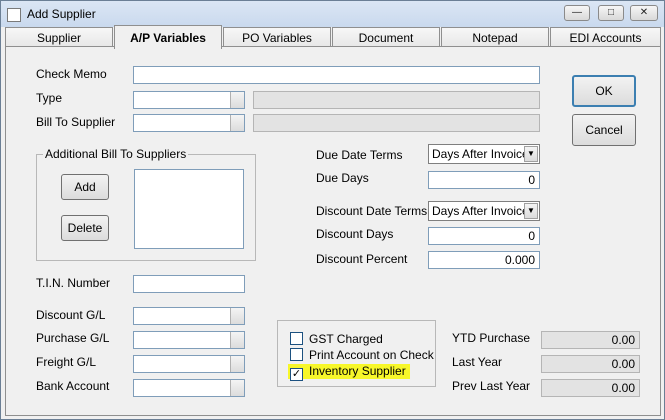 Image resolution: width=665 pixels, height=420 pixels. I want to click on due-date-terms-arrow-icon: ▼, so click(531, 154).